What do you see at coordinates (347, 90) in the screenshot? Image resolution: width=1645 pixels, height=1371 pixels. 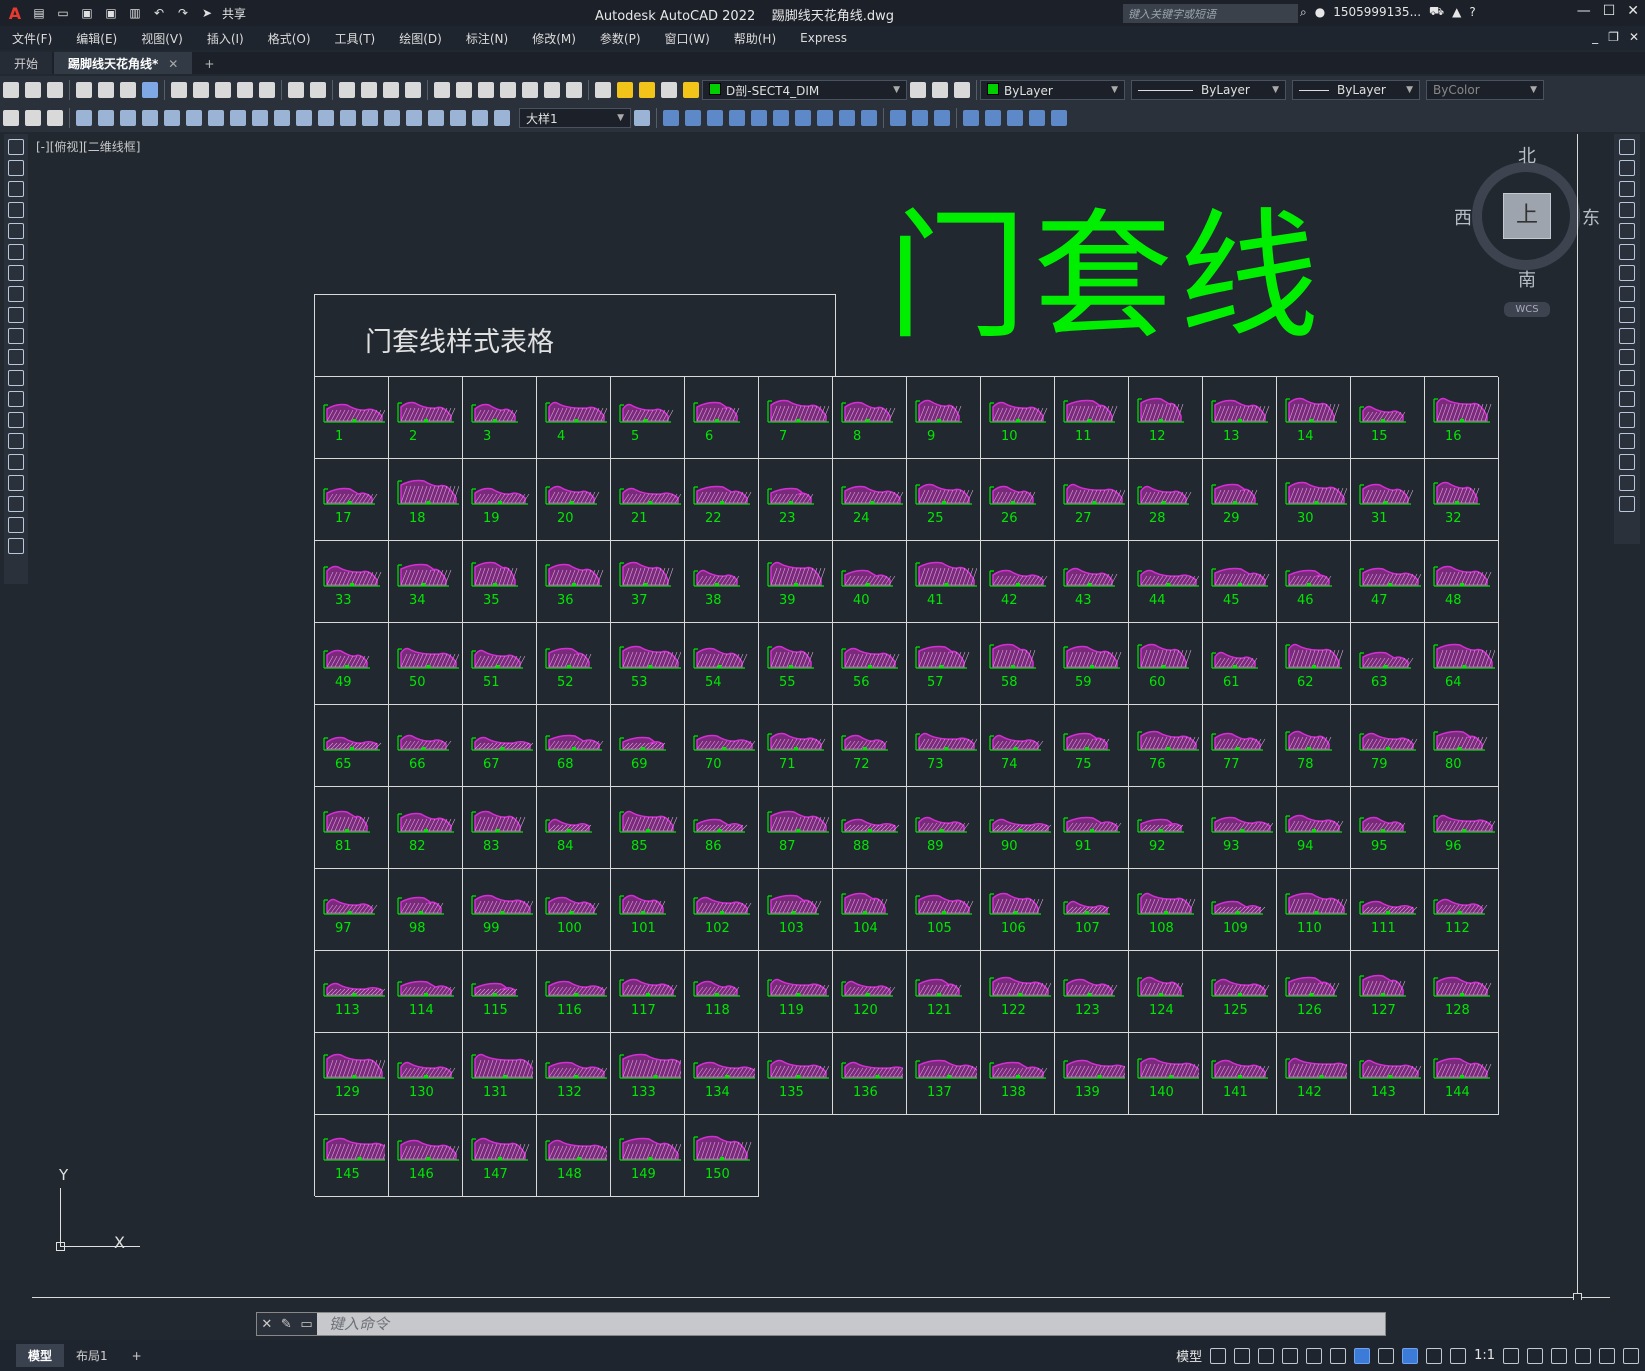 I see `pan-icon` at bounding box center [347, 90].